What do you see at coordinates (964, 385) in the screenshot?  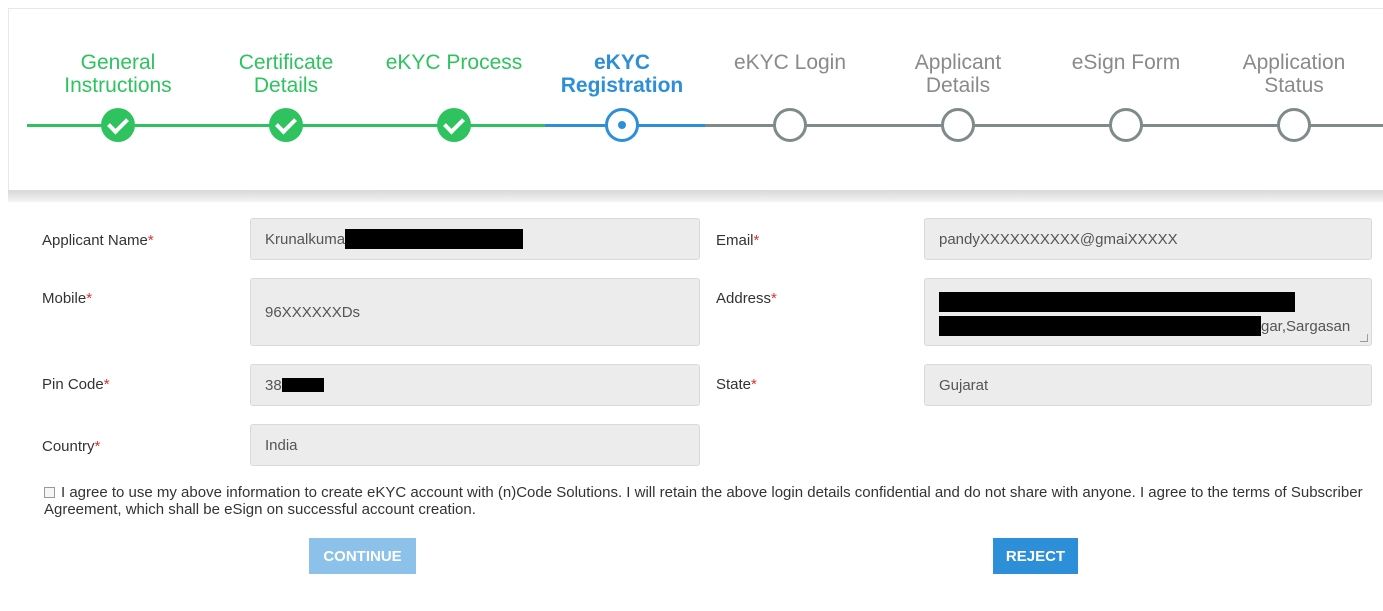 I see `state-value: Gujarat` at bounding box center [964, 385].